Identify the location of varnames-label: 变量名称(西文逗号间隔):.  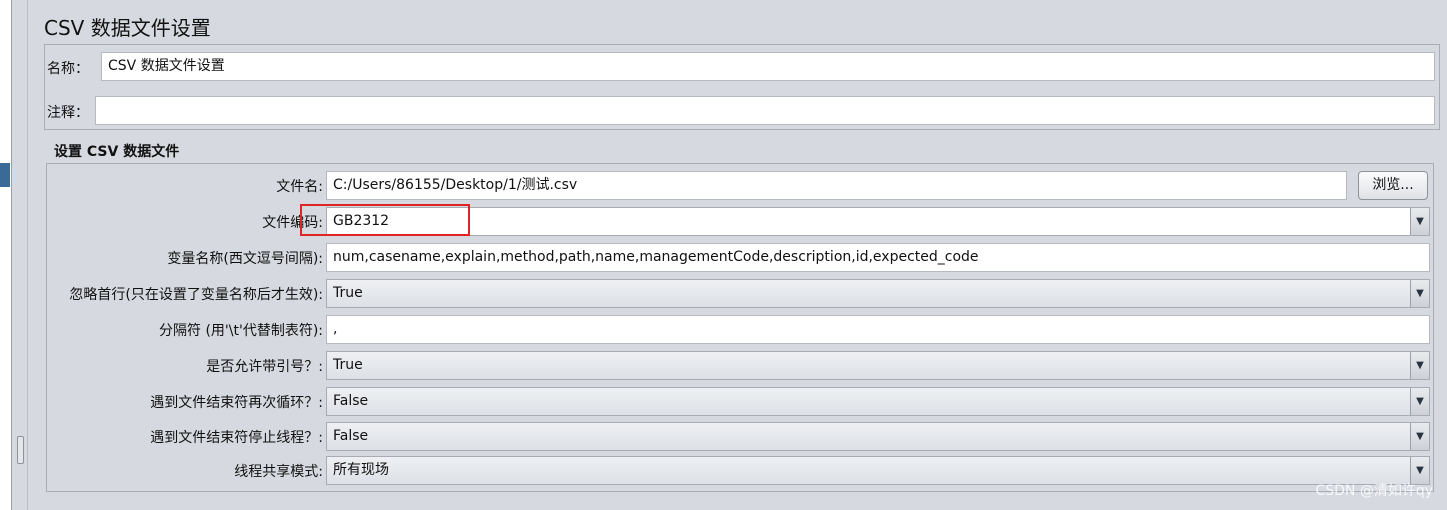
(245, 259).